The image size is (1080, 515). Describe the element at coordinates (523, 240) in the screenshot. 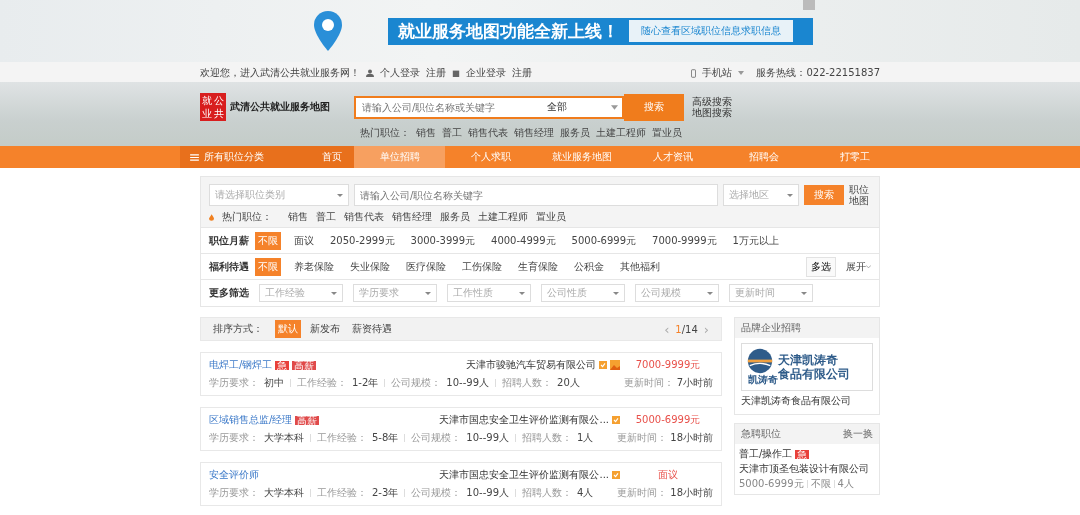

I see `salary-option: 4000-4999元` at that location.